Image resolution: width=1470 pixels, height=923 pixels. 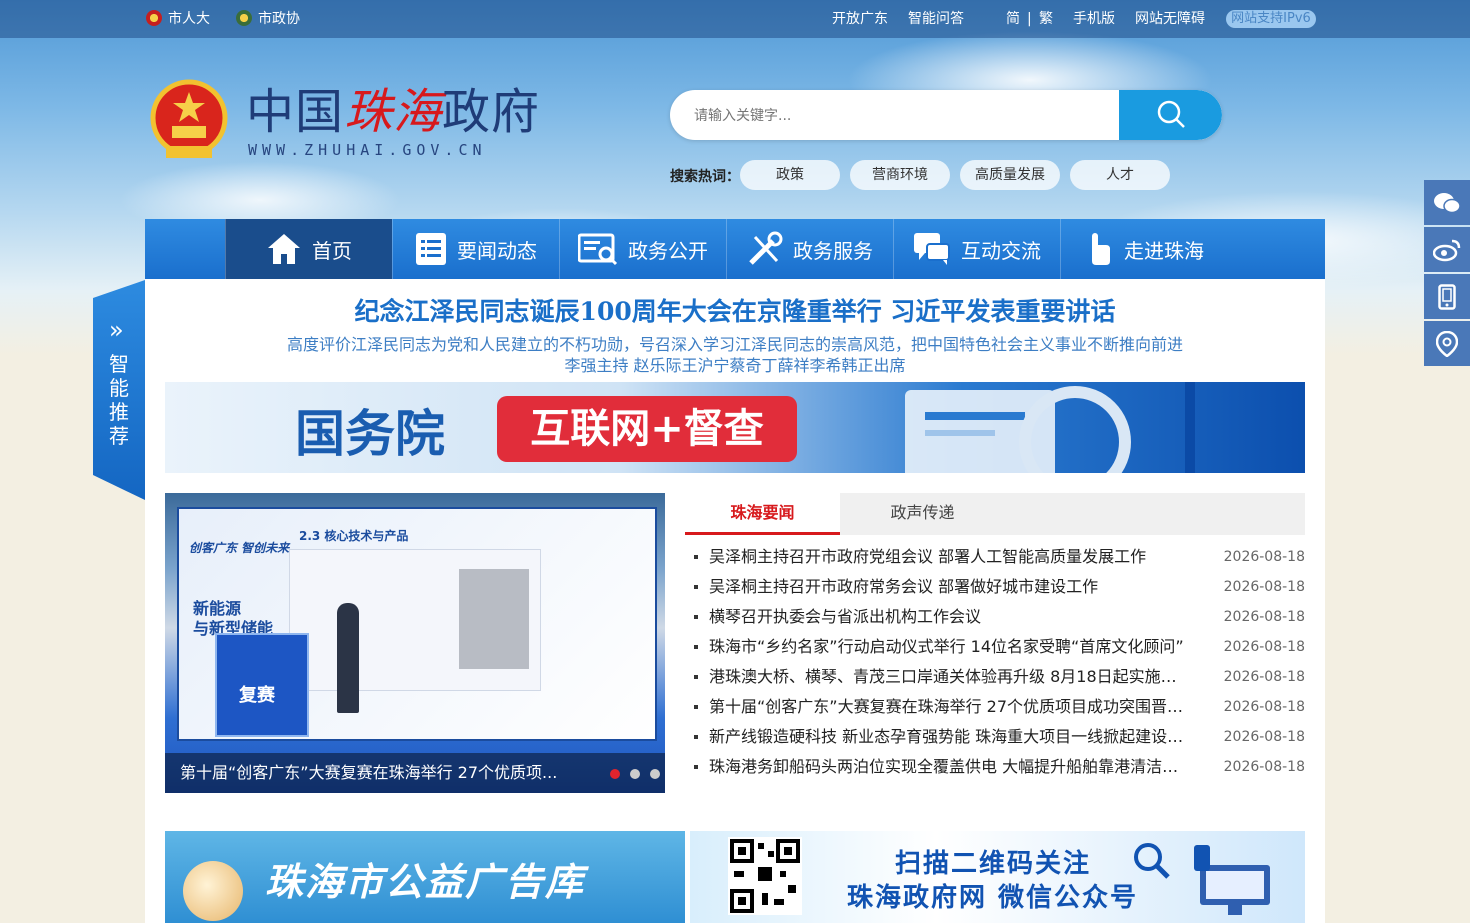 What do you see at coordinates (809, 249) in the screenshot?
I see `nav-gov-services: 政务服务` at bounding box center [809, 249].